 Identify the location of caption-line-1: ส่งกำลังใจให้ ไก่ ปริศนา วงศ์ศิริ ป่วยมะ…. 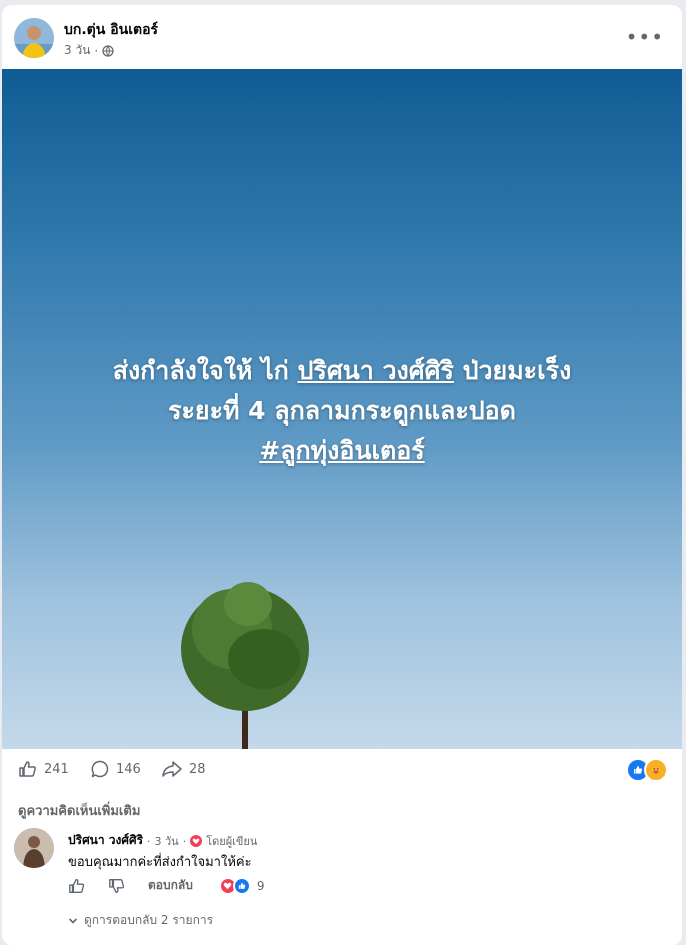
(342, 371).